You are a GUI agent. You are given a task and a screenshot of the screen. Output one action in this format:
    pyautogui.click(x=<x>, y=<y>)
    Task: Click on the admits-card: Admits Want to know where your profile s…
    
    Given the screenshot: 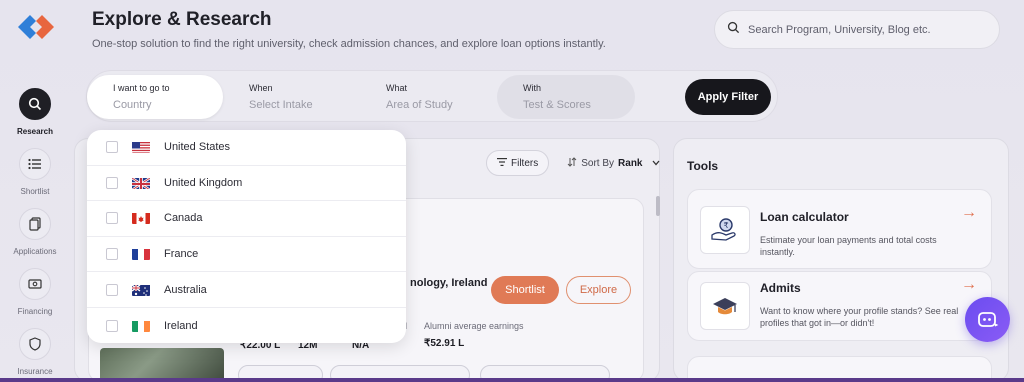 What is the action you would take?
    pyautogui.click(x=839, y=306)
    